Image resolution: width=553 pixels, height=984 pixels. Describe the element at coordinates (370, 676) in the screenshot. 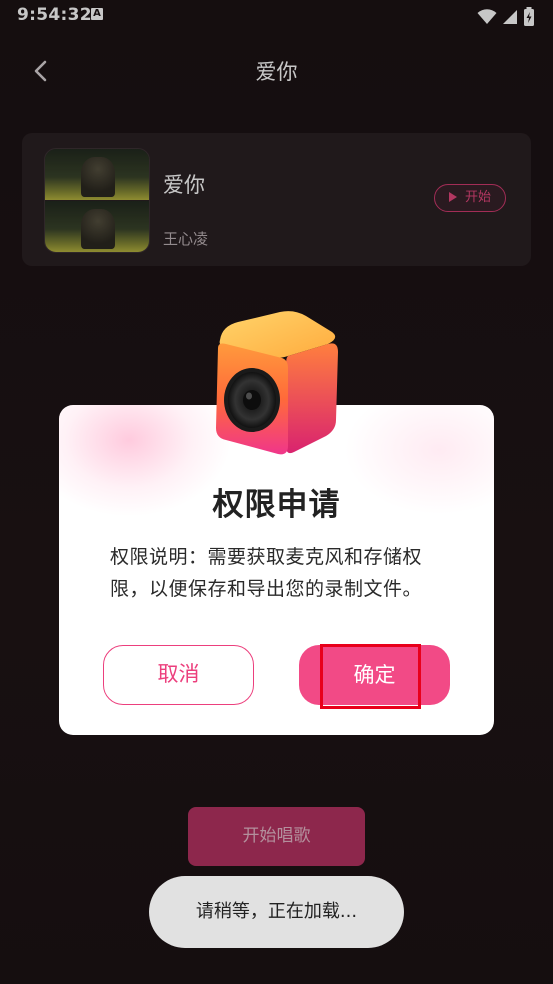

I see `highlight-box` at that location.